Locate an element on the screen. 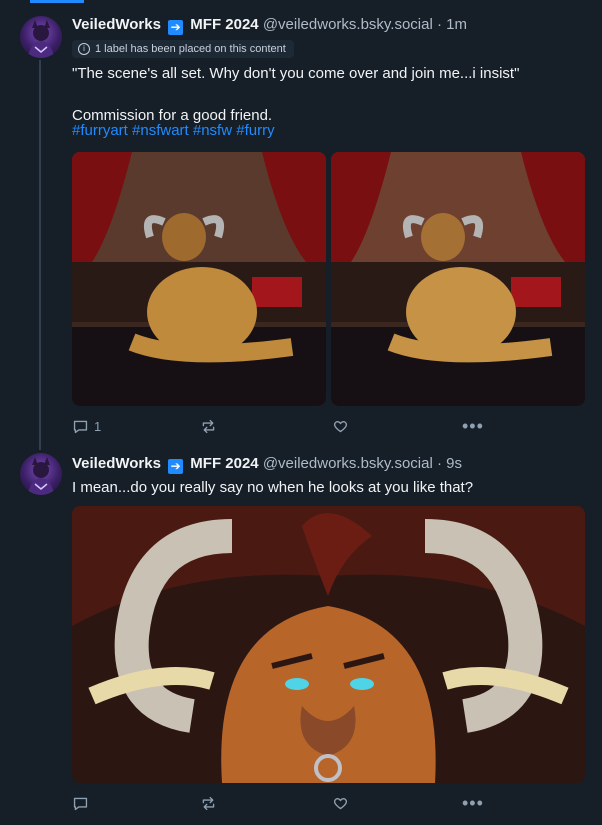  info-circle-icon: i is located at coordinates (84, 49).